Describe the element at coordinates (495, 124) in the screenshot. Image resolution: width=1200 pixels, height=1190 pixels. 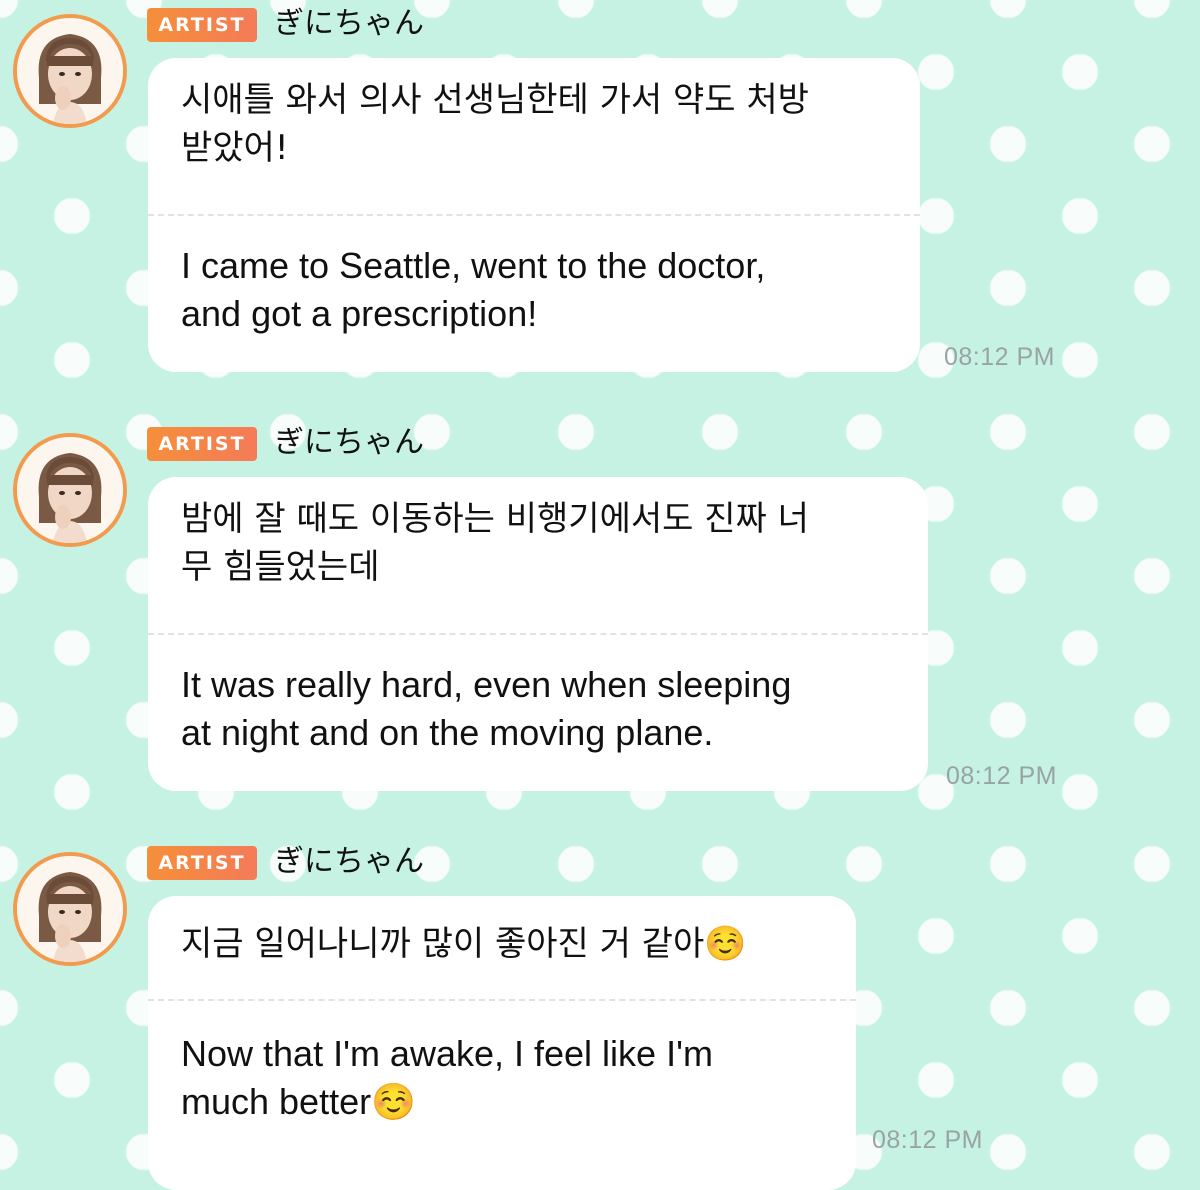
I see `message-text-korean: 시애틀 와서 의사 선생님한테 가서 약도 처방 받았어!` at that location.